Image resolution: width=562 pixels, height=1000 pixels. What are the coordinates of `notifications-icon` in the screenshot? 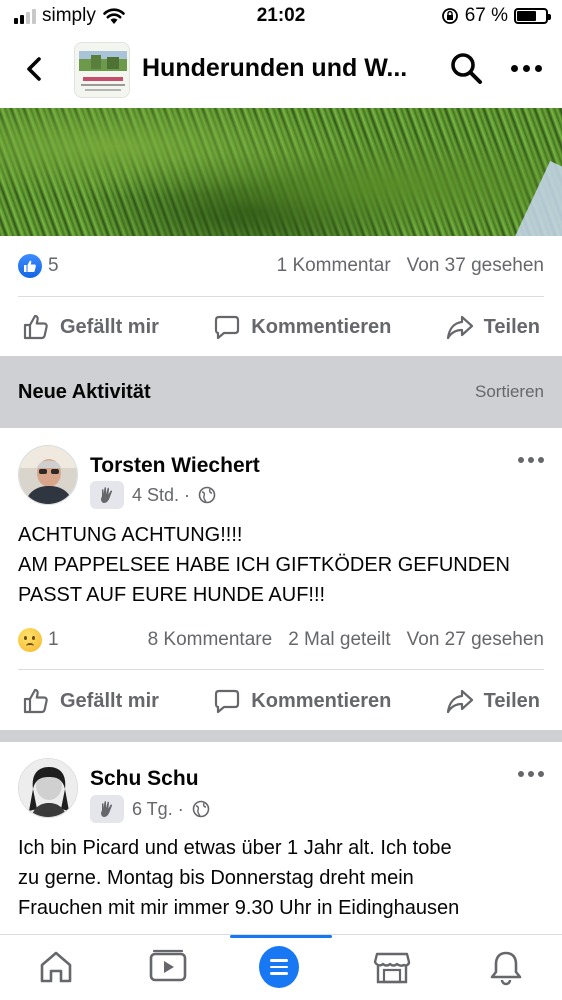 It's located at (506, 967).